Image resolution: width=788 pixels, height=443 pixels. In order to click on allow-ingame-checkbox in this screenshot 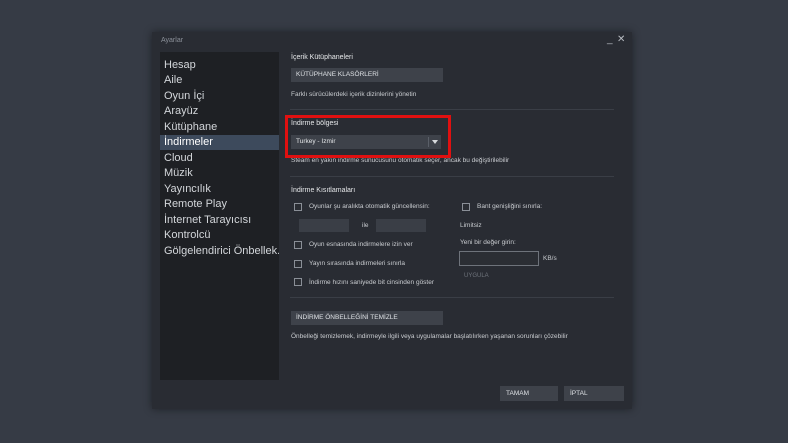, I will do `click(298, 245)`.